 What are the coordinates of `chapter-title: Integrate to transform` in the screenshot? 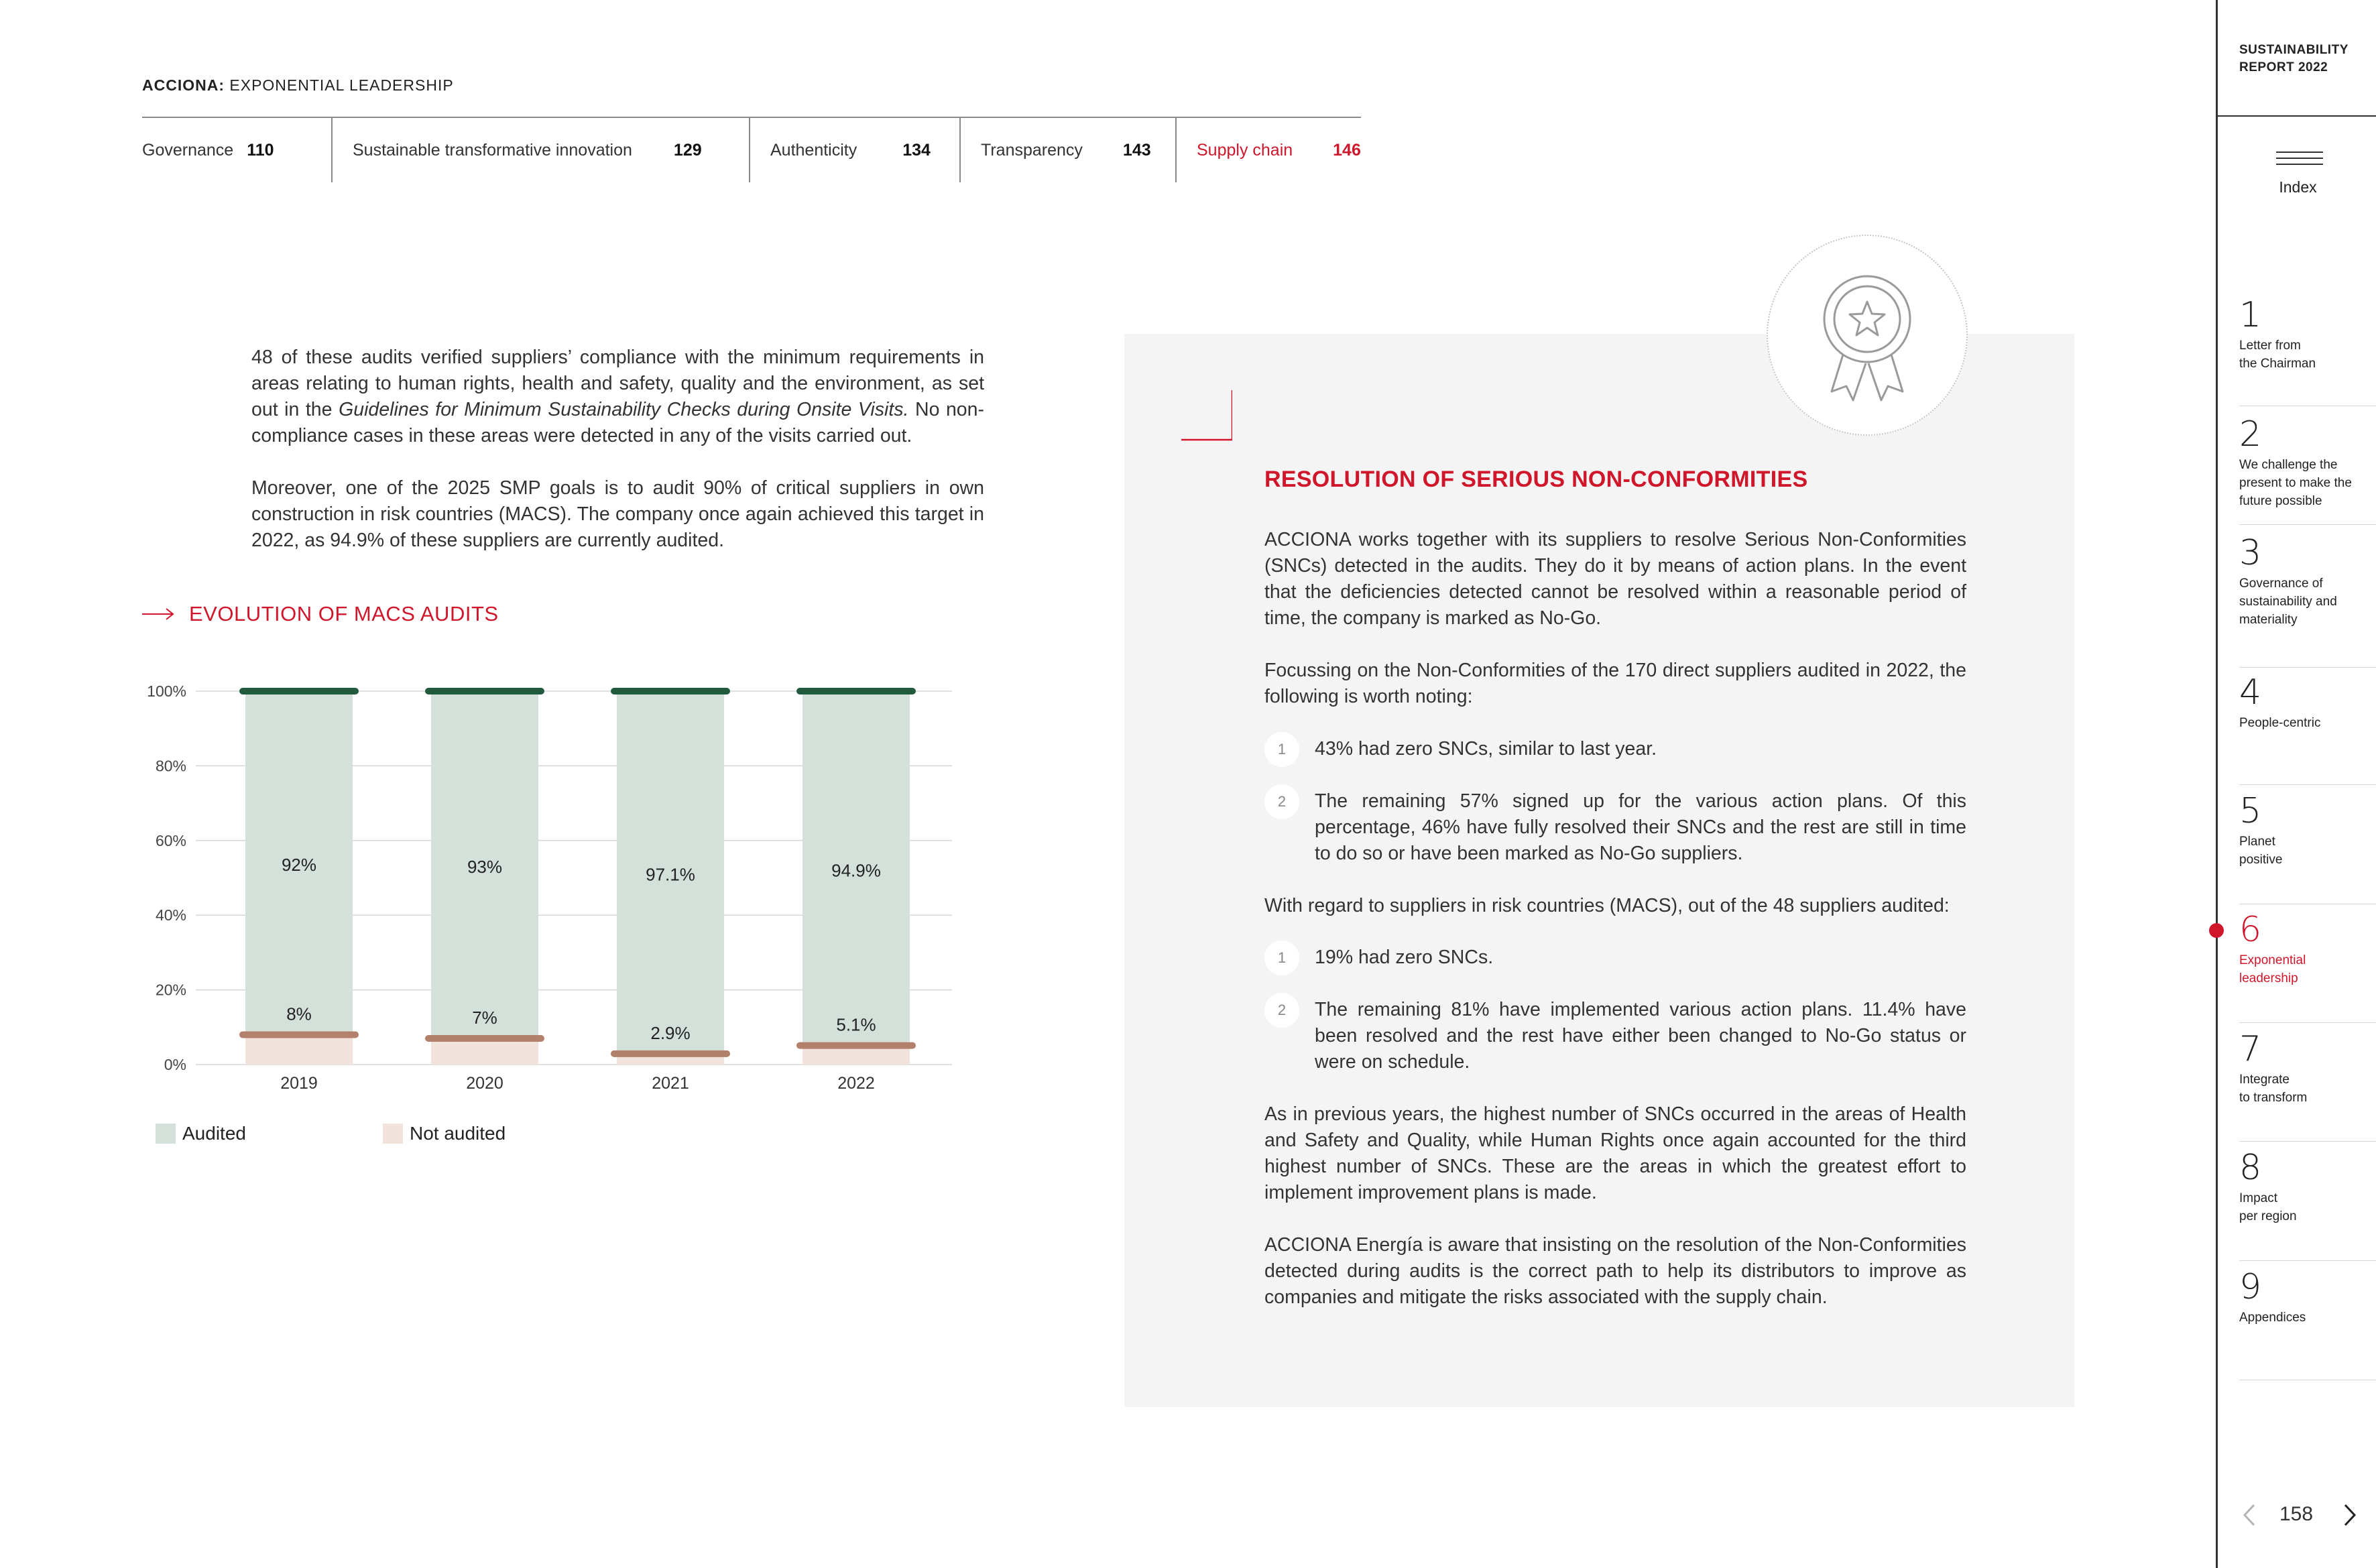 It's located at (2273, 1089).